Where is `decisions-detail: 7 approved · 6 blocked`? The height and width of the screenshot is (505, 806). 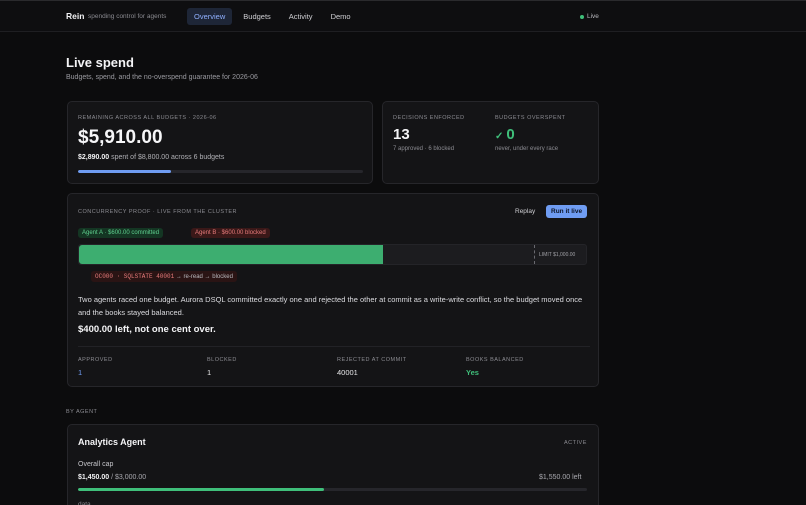 decisions-detail: 7 approved · 6 blocked is located at coordinates (424, 149).